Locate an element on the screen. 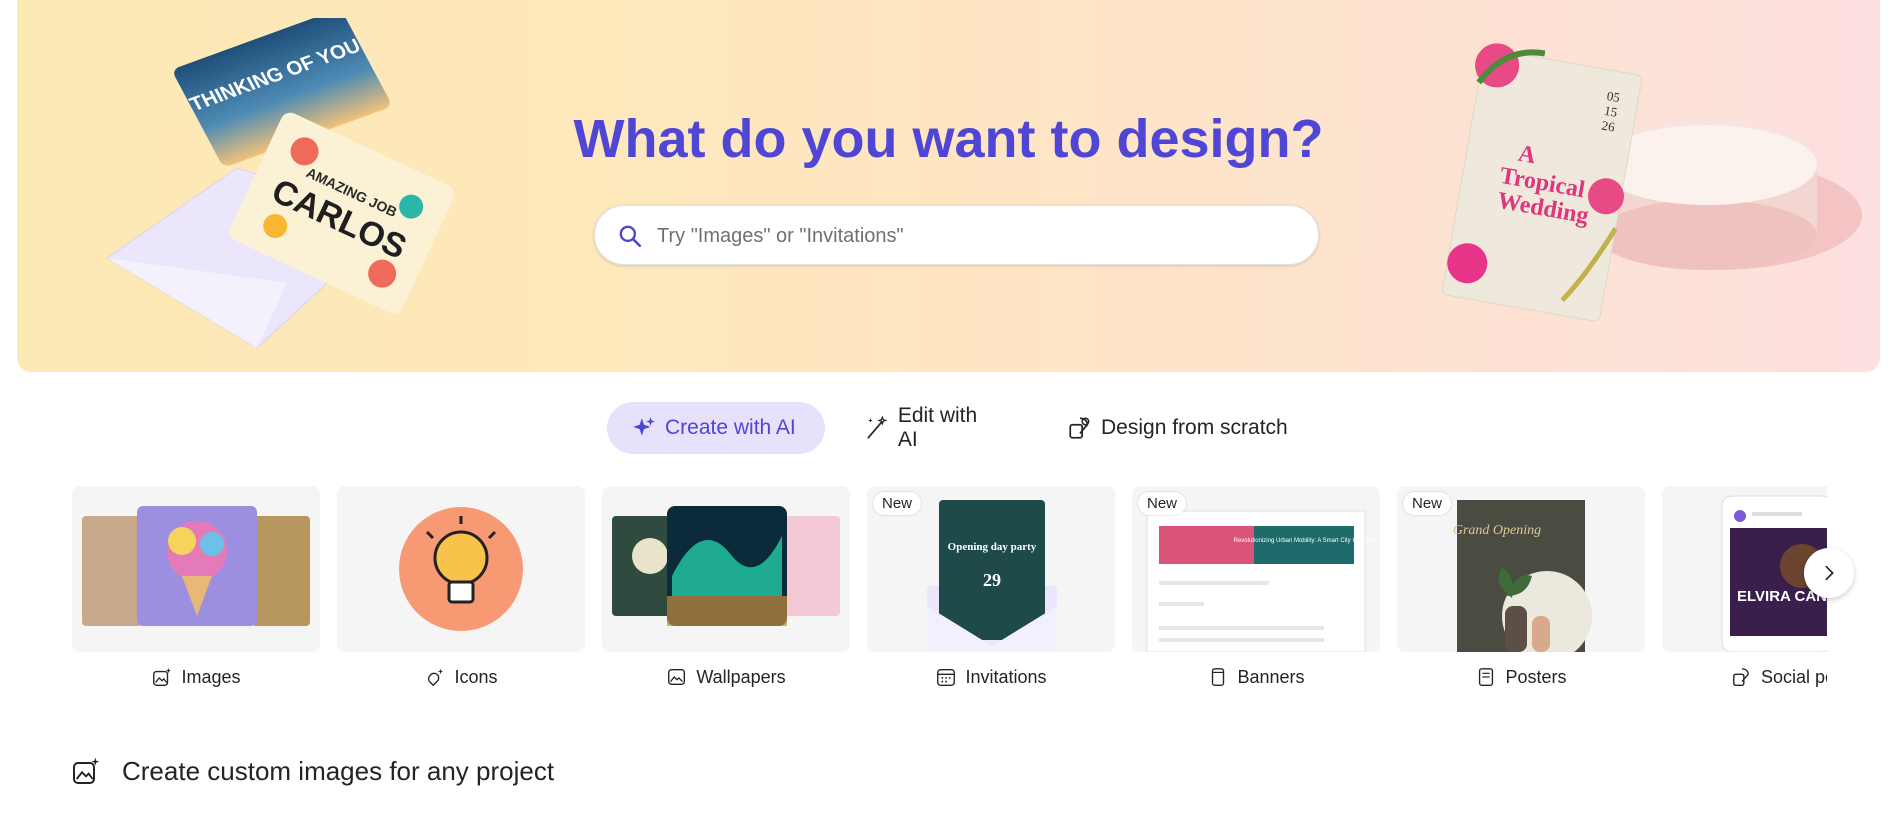 This screenshot has height=817, width=1900. category-card-icons: Icons is located at coordinates (461, 591).